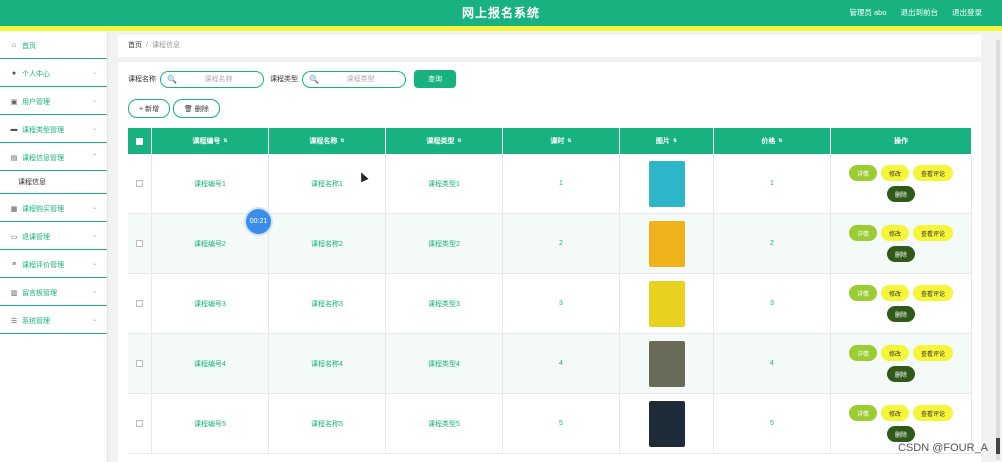  What do you see at coordinates (901, 363) in the screenshot?
I see `operations-cell: 详情 修改 查看评论删除` at bounding box center [901, 363].